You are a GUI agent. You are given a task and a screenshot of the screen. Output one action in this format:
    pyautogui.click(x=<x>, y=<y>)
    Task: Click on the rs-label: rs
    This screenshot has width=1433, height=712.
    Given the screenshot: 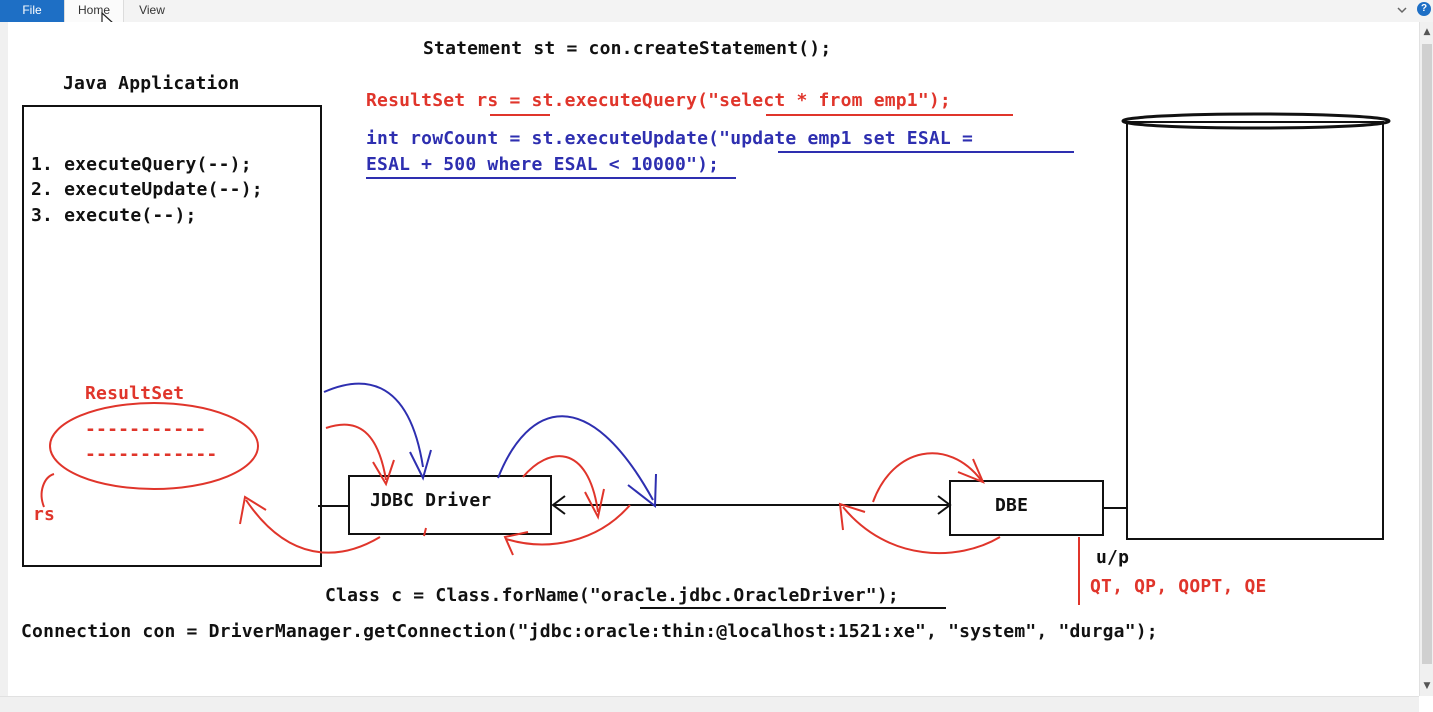 What is the action you would take?
    pyautogui.click(x=44, y=514)
    